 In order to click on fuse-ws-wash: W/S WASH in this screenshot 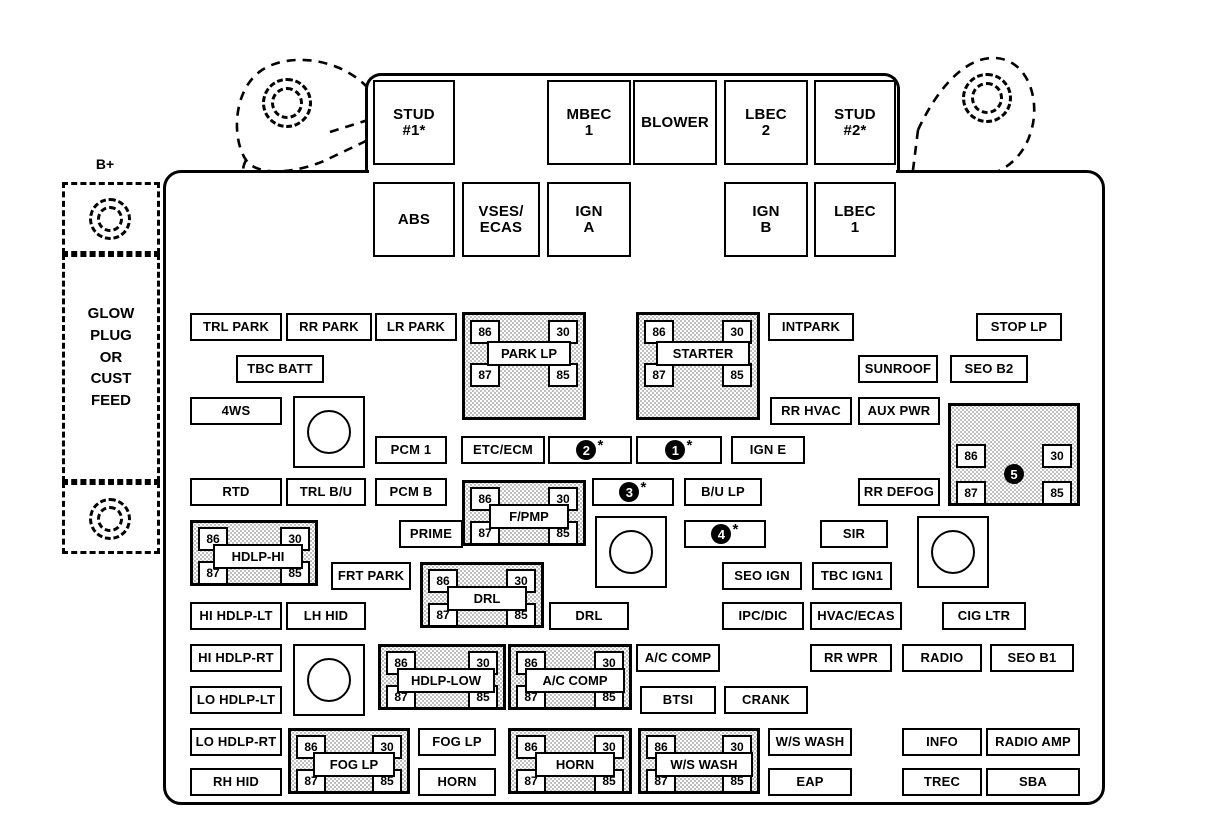, I will do `click(810, 742)`.